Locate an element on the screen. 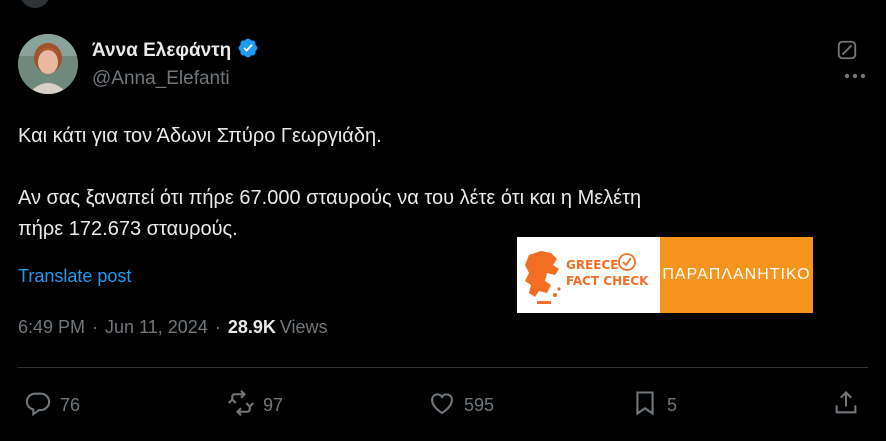 The width and height of the screenshot is (886, 441). author-name-row: Άννα Ελεφάντη is located at coordinates (175, 50).